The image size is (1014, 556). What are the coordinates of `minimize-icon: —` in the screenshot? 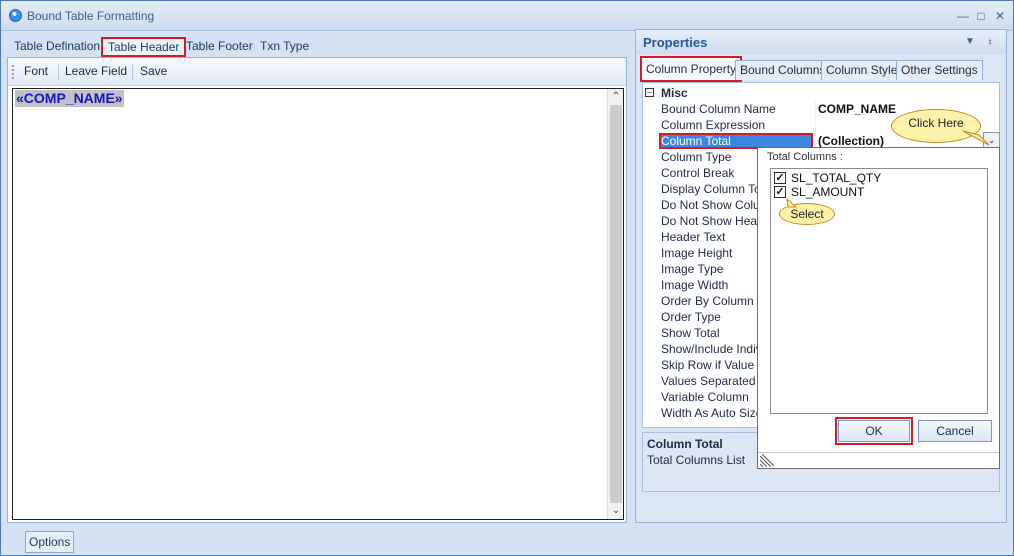 It's located at (963, 16).